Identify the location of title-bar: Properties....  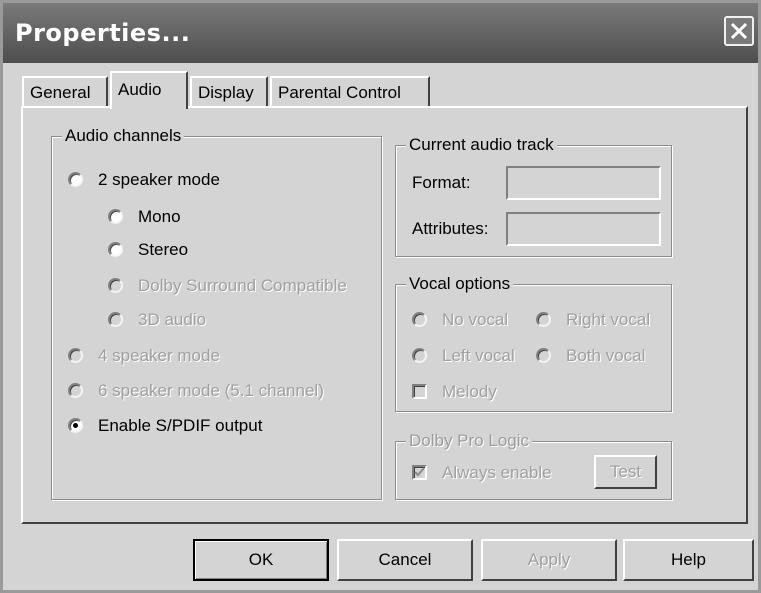
(380, 33).